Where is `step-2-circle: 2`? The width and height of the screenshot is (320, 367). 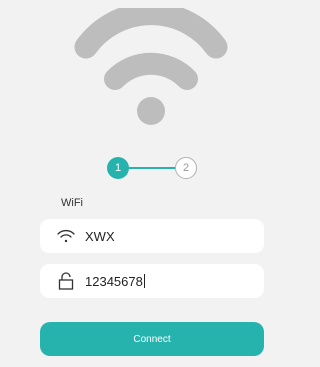 step-2-circle: 2 is located at coordinates (186, 168).